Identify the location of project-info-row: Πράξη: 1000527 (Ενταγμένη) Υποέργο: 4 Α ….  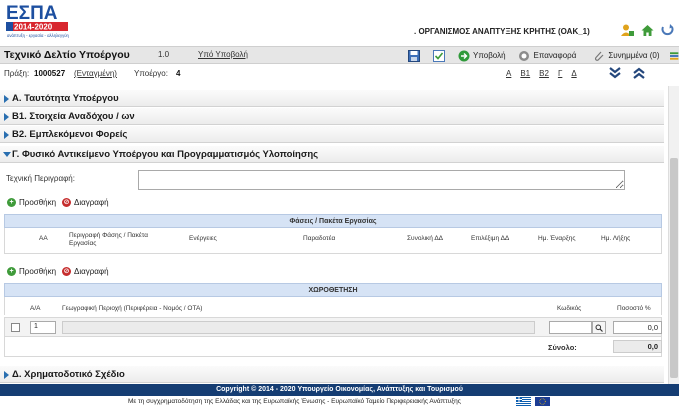
(334, 74).